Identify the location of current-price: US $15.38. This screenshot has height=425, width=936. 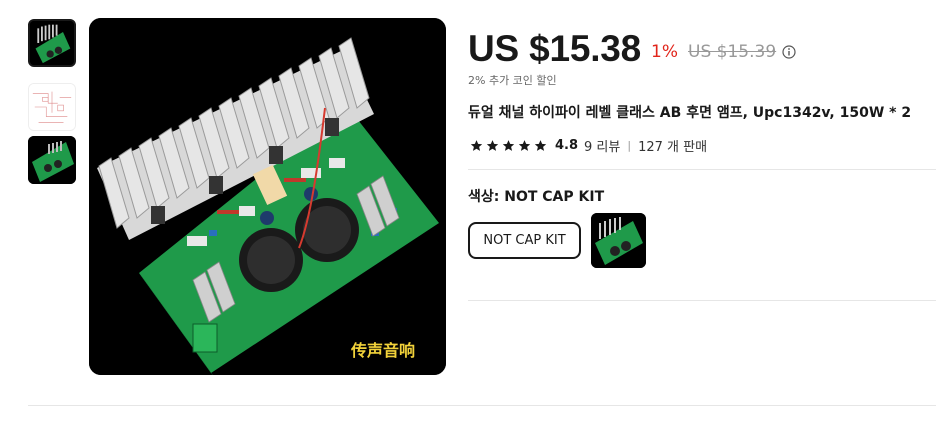
(555, 48).